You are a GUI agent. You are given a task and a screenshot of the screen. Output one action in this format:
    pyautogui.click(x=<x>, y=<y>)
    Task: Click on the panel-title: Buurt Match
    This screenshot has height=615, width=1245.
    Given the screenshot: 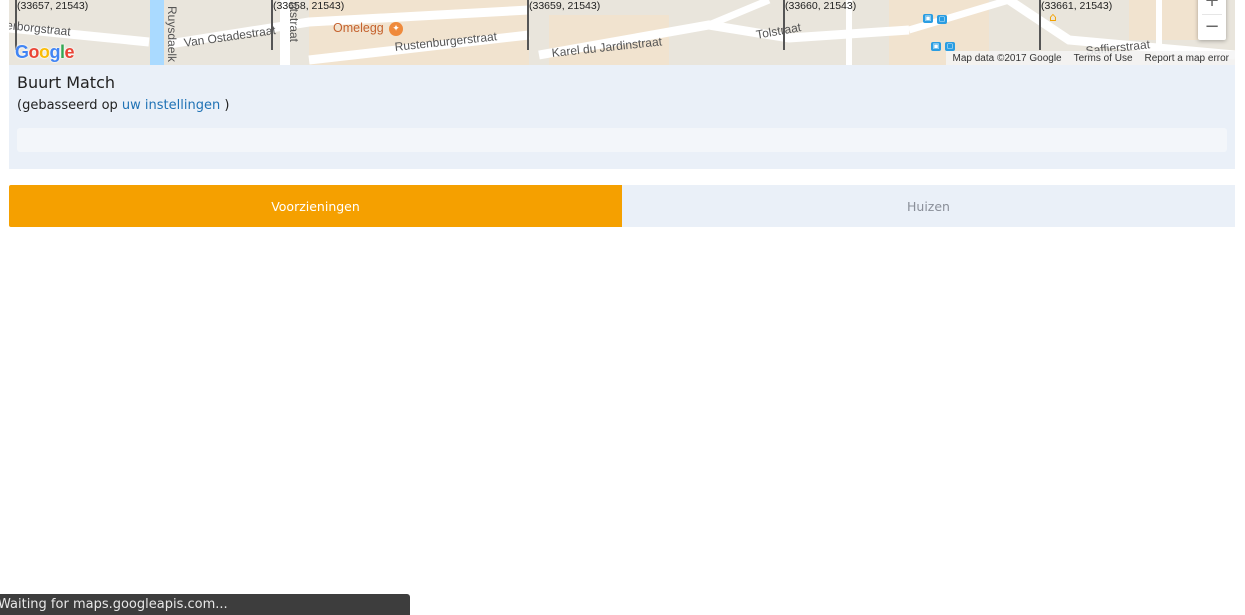 What is the action you would take?
    pyautogui.click(x=66, y=82)
    